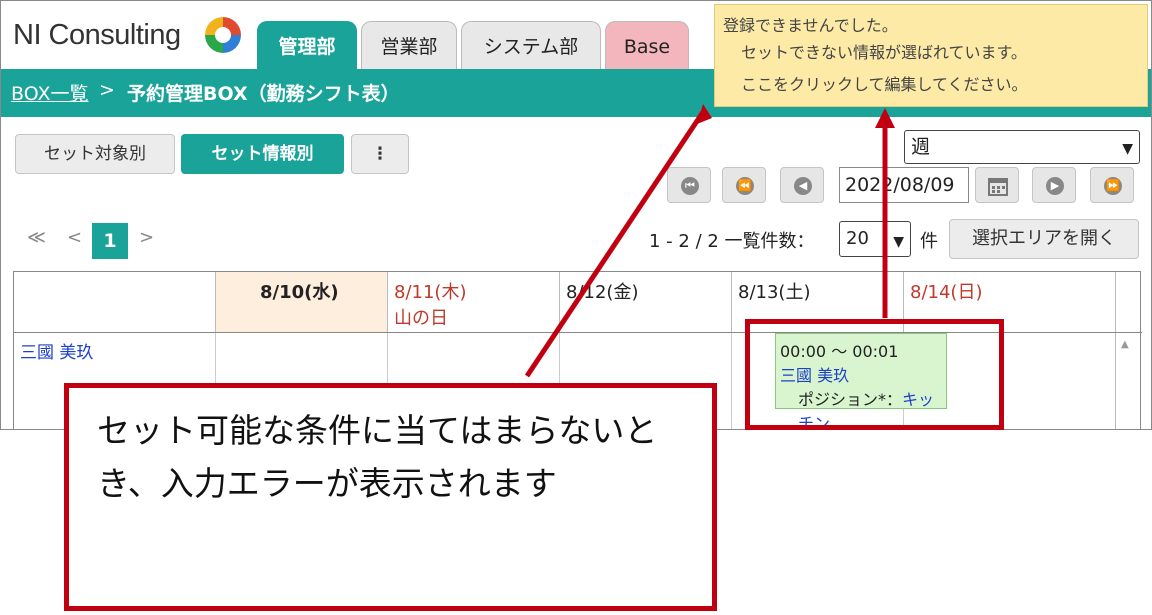 Image resolution: width=1152 pixels, height=615 pixels. I want to click on callout-arrow-line, so click(615, 244).